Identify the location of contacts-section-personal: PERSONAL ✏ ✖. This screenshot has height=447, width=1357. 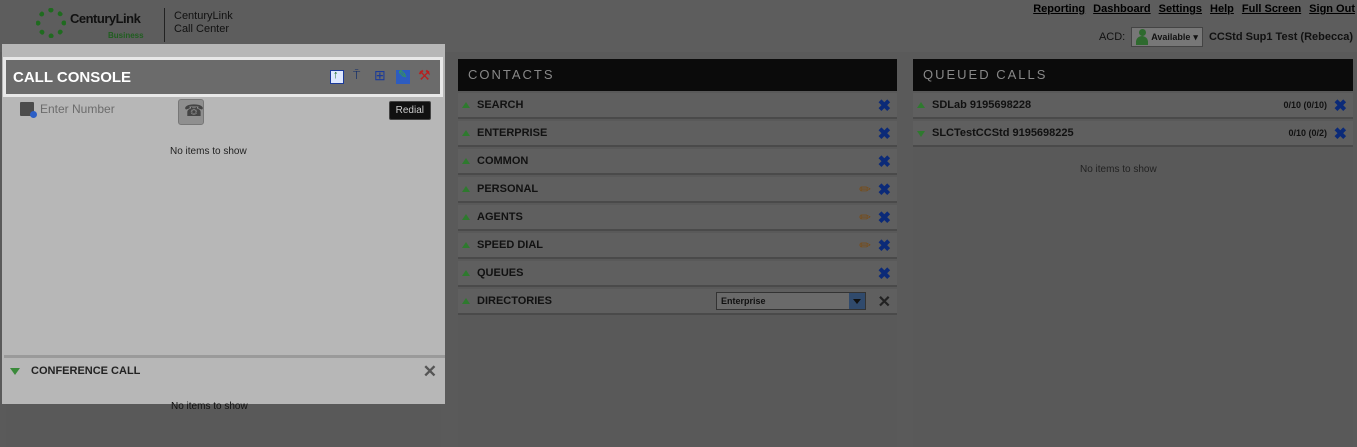
(677, 190).